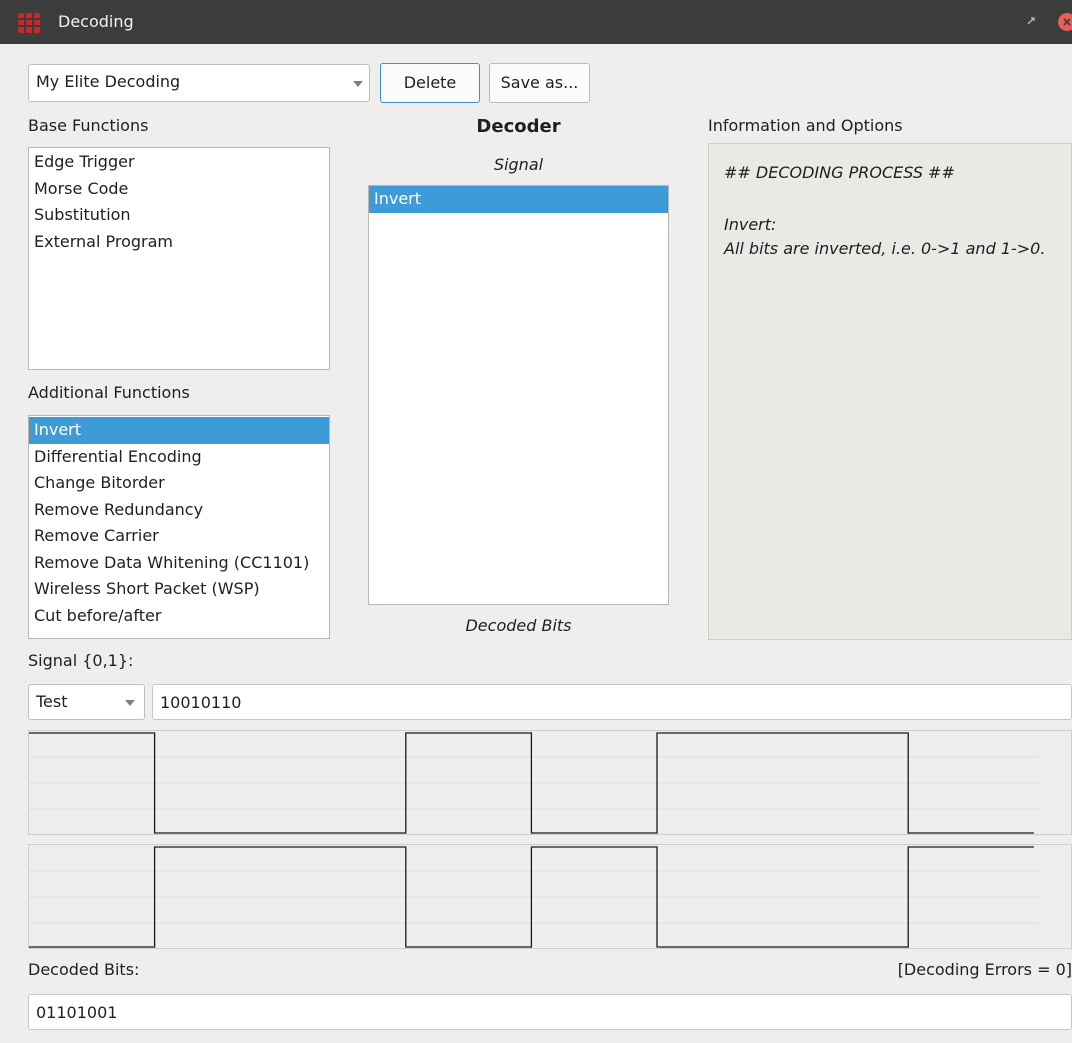  I want to click on delete-button: Delete, so click(430, 83).